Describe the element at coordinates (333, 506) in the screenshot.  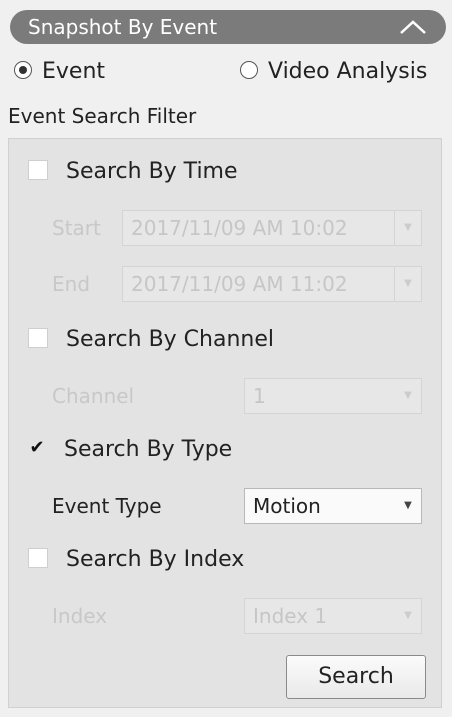
I see `event-type-select: Motion ▼` at that location.